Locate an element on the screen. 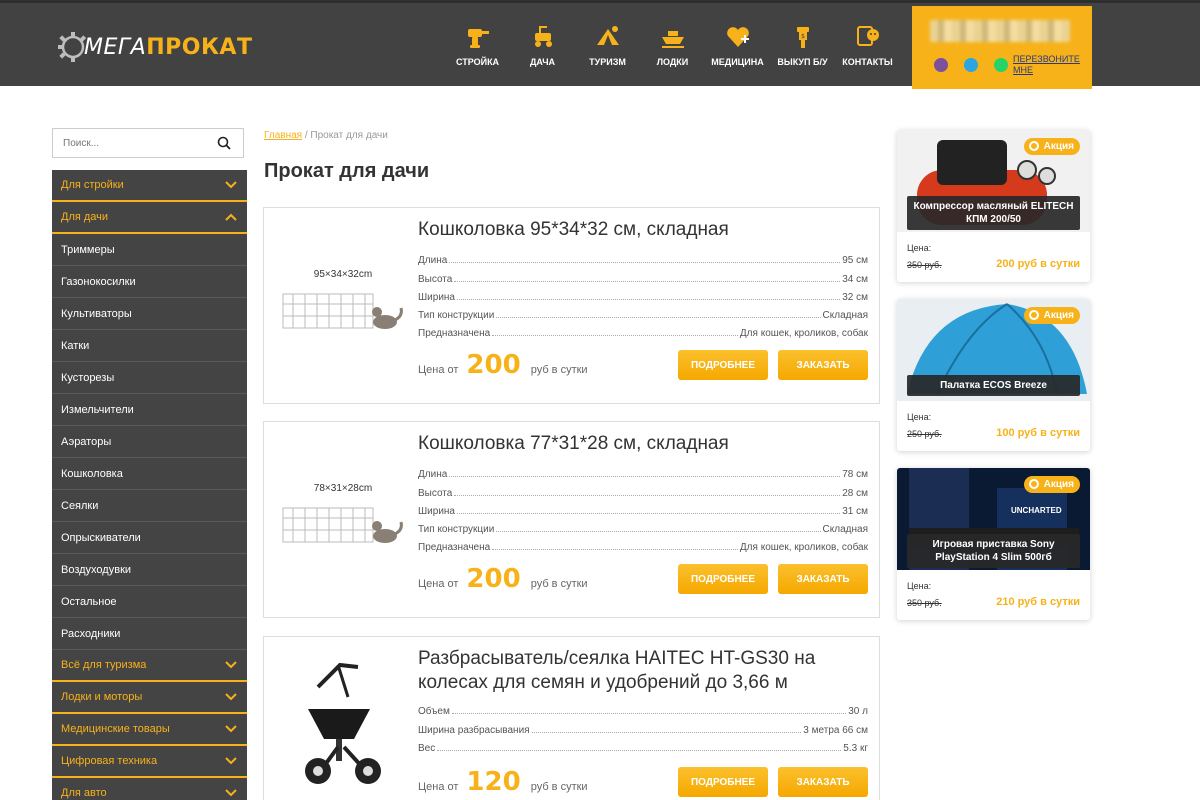 Image resolution: width=1200 pixels, height=800 pixels. nav-item-stroyka: СТРОЙКА is located at coordinates (477, 45).